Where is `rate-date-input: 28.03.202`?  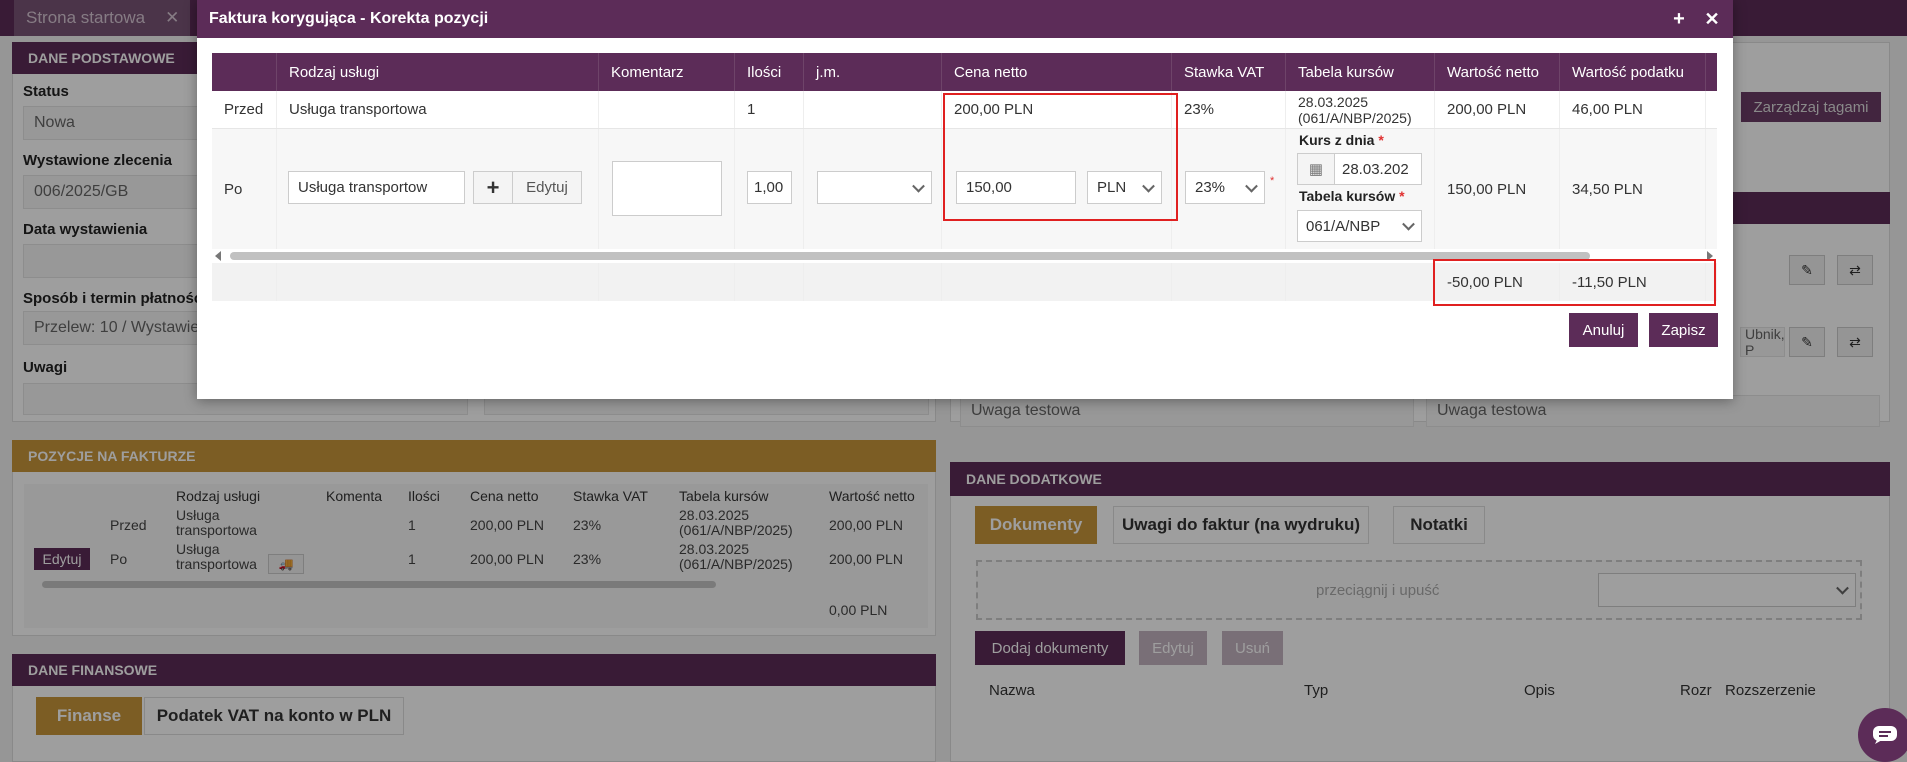 rate-date-input: 28.03.202 is located at coordinates (1378, 169).